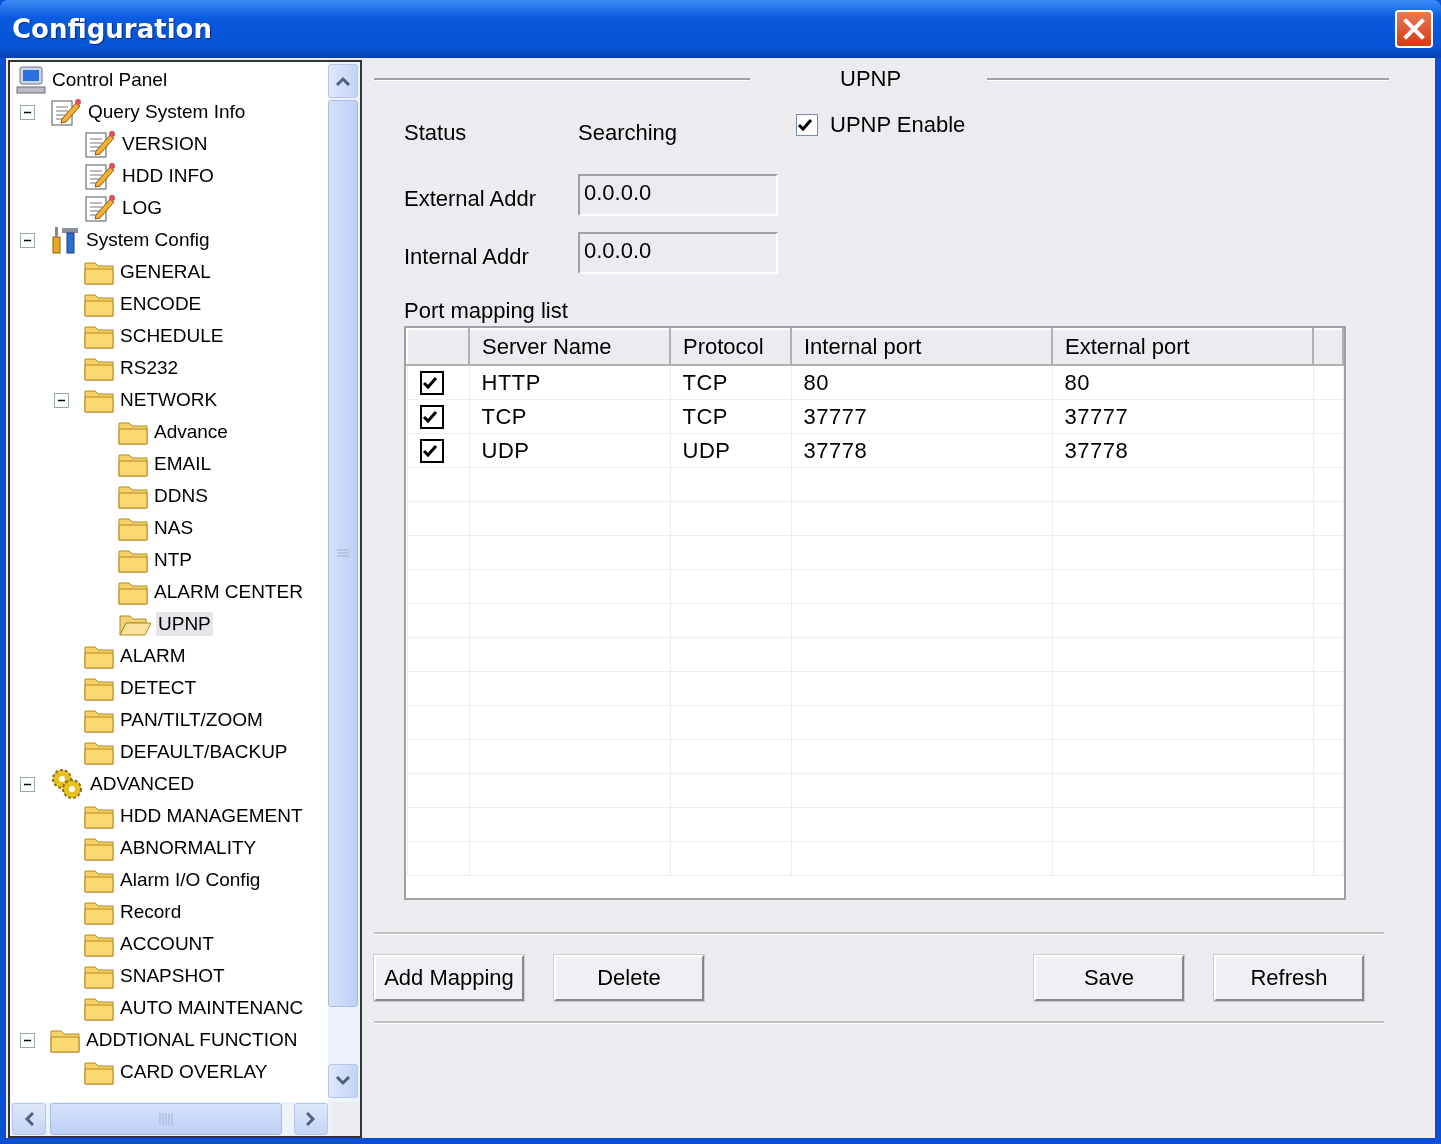 Image resolution: width=1441 pixels, height=1144 pixels. I want to click on tree-label: EMAIL, so click(183, 464).